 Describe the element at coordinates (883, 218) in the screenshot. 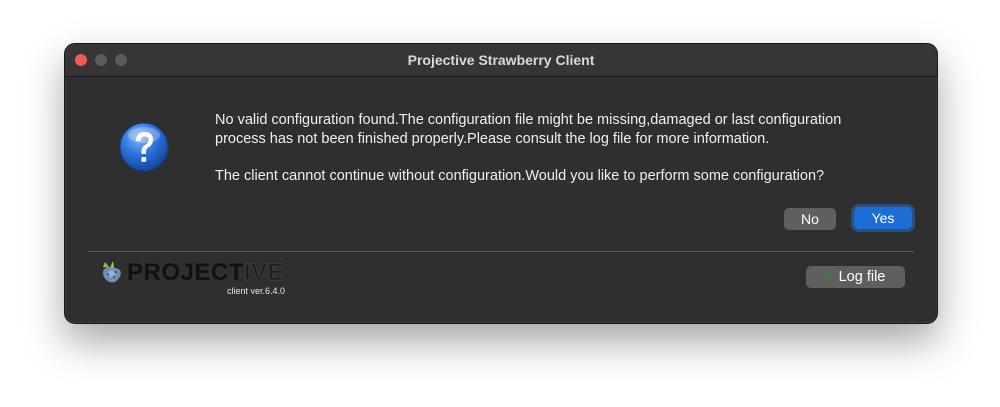

I see `yes-button: Yes` at that location.